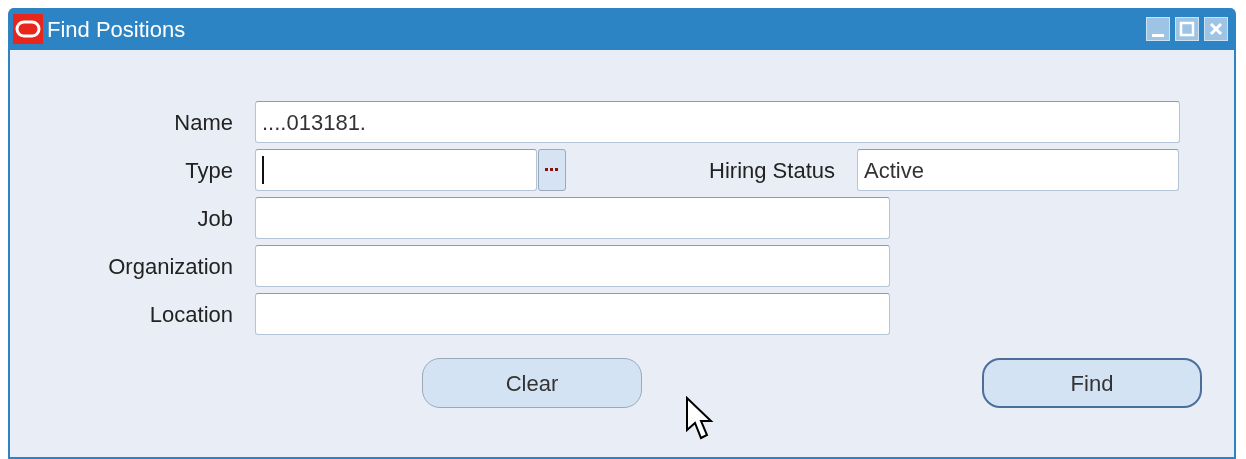  I want to click on input-field: ....013181., so click(717, 122).